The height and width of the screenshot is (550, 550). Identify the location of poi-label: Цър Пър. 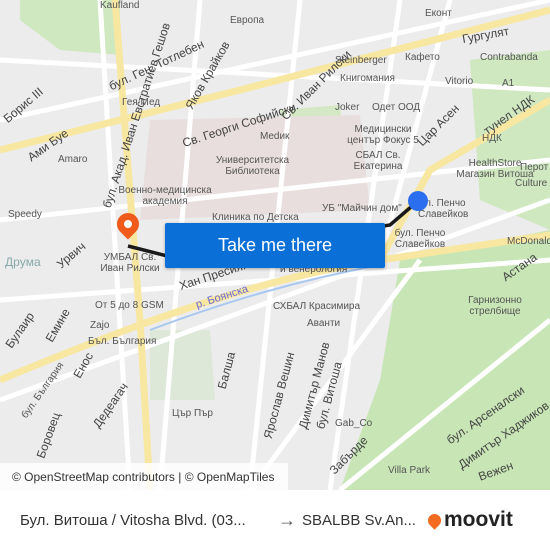
(192, 413).